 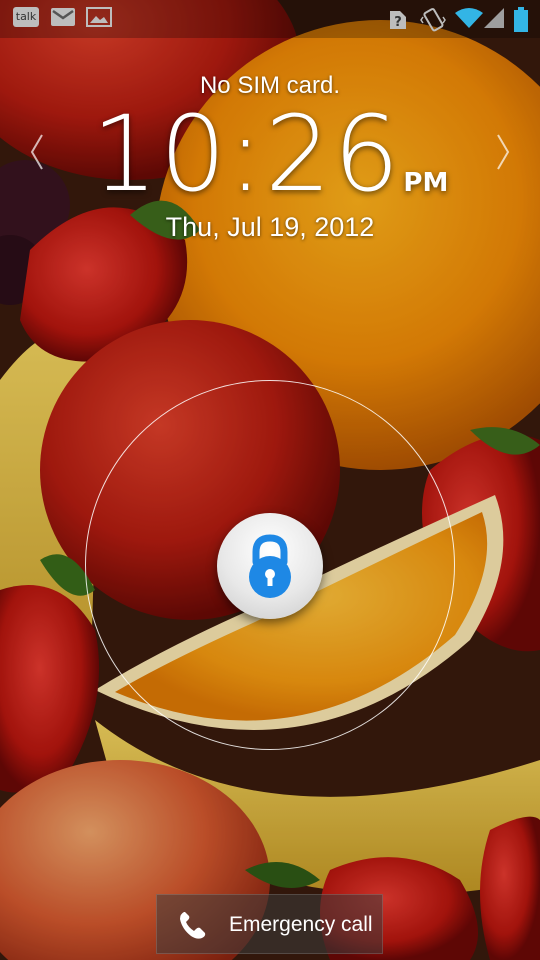 I want to click on phone-icon, so click(x=193, y=925).